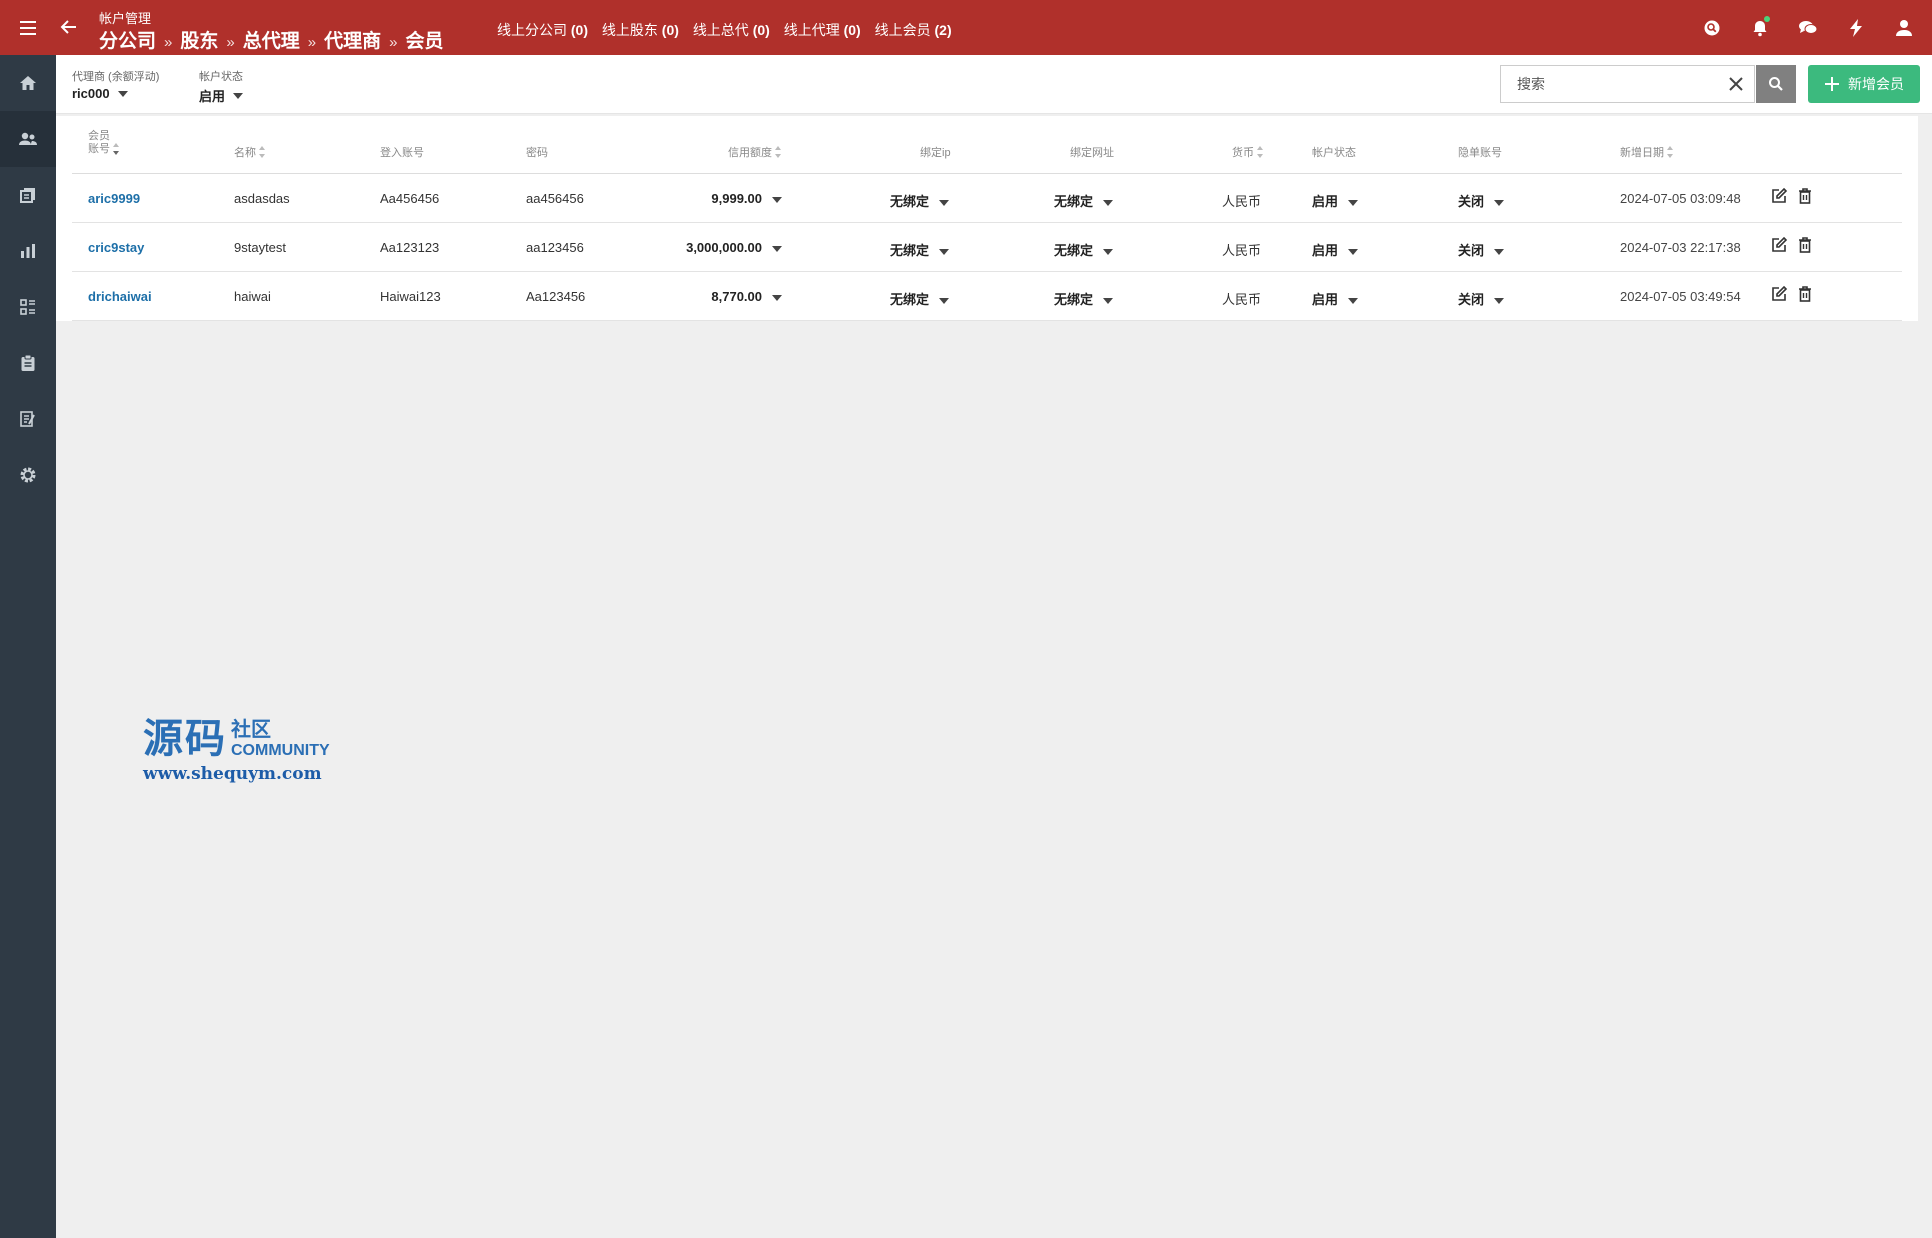 This screenshot has width=1932, height=1238. I want to click on watermark-community-en: COMMUNITY, so click(280, 750).